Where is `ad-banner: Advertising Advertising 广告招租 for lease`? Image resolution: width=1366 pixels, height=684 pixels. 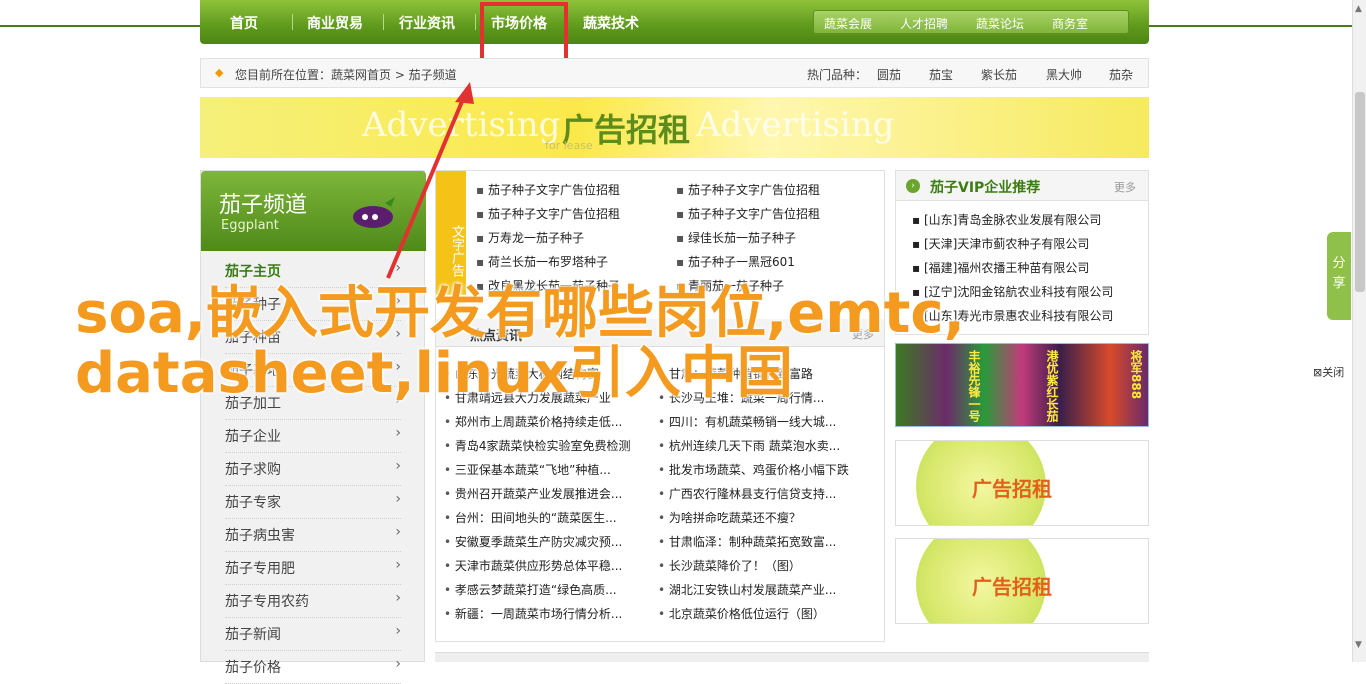
ad-banner: Advertising Advertising 广告招租 for lease is located at coordinates (674, 127).